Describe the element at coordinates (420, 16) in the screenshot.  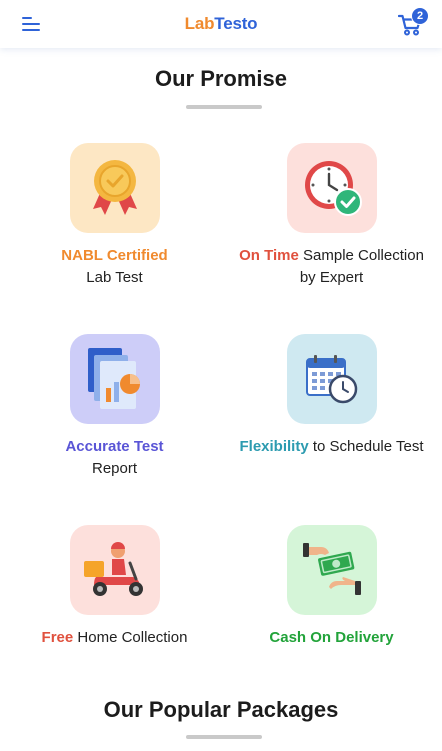
I see `cart-count-badge: 2` at that location.